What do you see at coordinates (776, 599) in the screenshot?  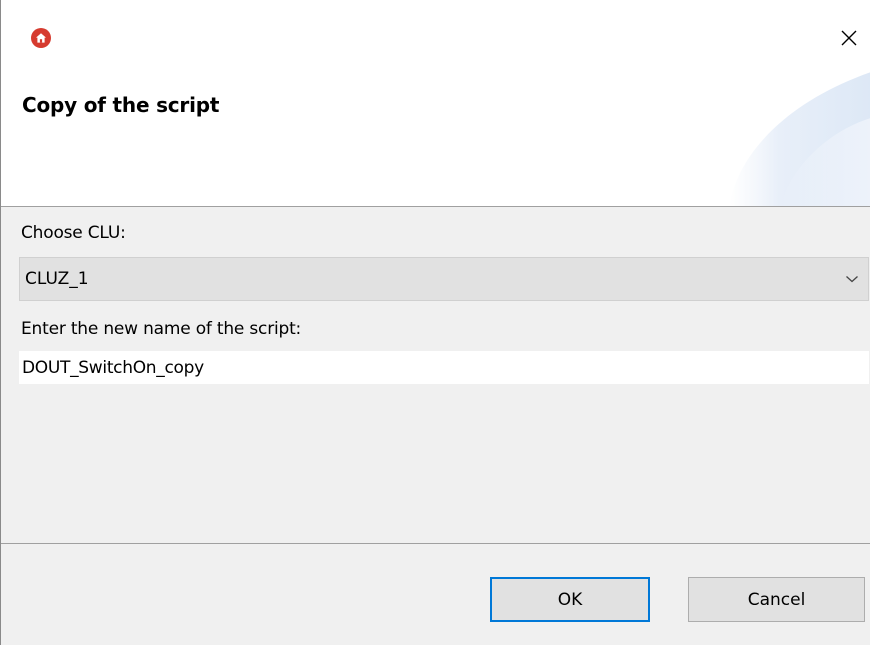 I see `cancel-button: Cancel` at bounding box center [776, 599].